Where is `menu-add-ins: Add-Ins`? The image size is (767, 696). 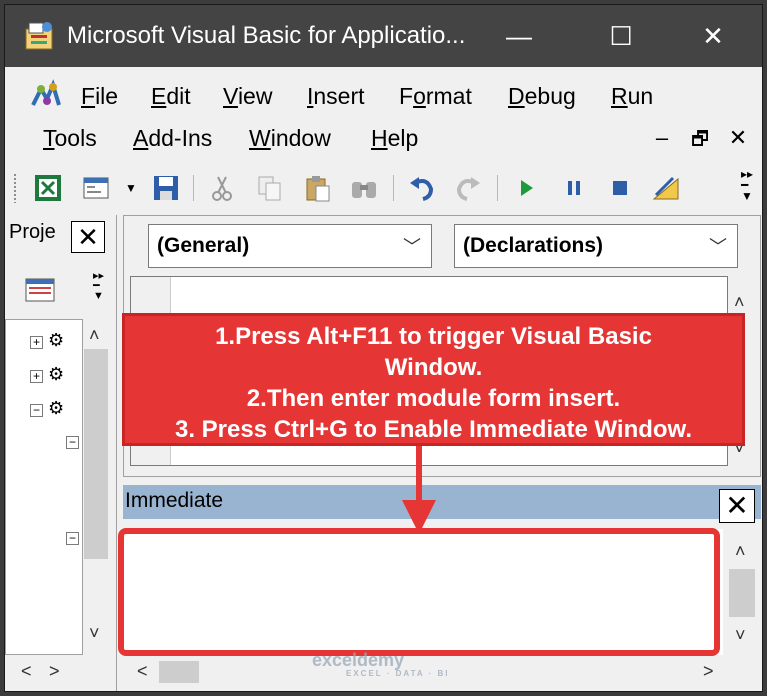
menu-add-ins: Add-Ins is located at coordinates (172, 138).